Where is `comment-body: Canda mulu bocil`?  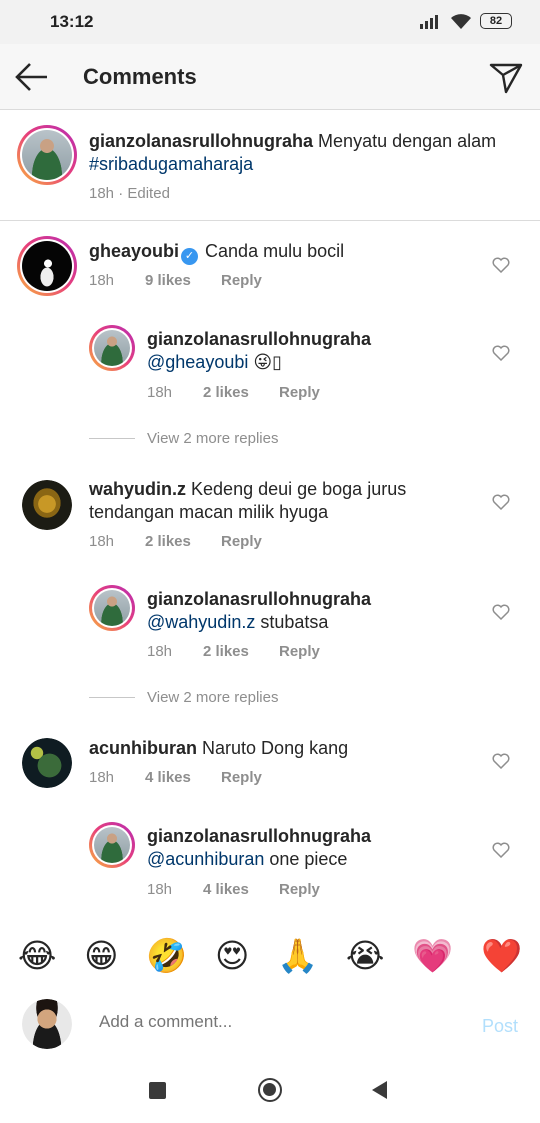
comment-body: Canda mulu bocil is located at coordinates (275, 251).